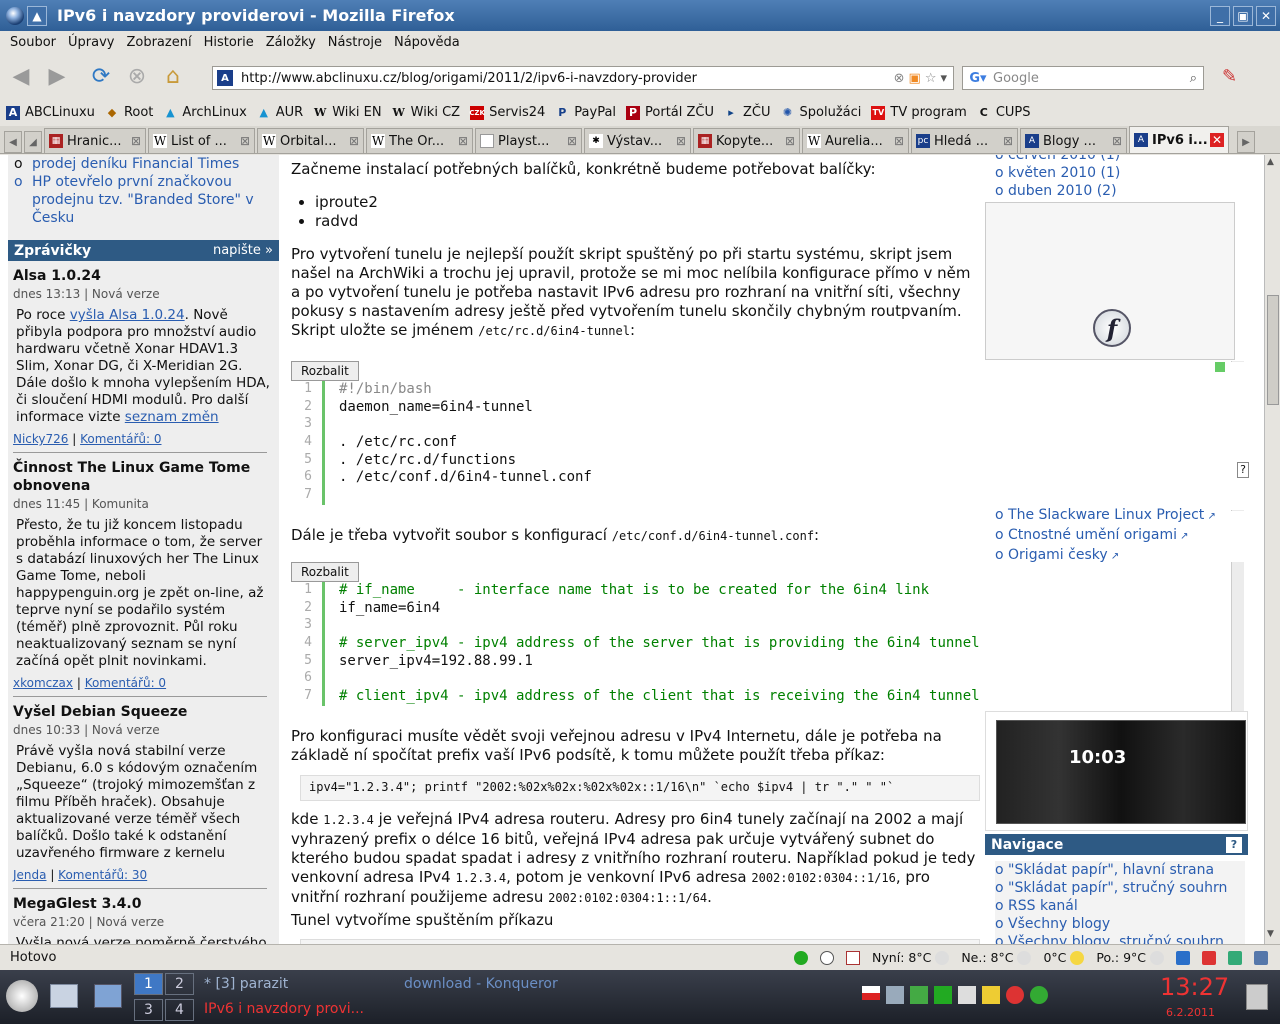  Describe the element at coordinates (146, 276) in the screenshot. I see `news-title: Alsa 1.0.24` at that location.